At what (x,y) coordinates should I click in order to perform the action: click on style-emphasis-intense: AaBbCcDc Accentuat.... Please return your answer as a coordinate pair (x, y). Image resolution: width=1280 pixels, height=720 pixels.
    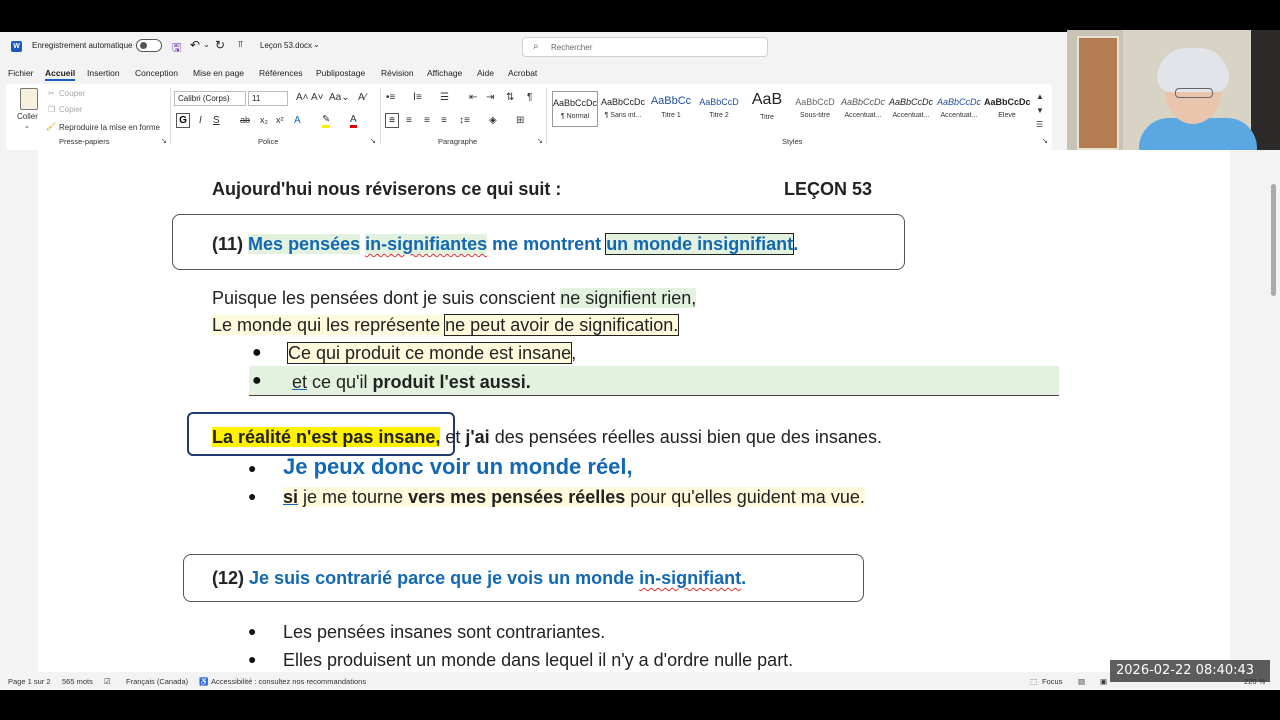
    Looking at the image, I should click on (959, 109).